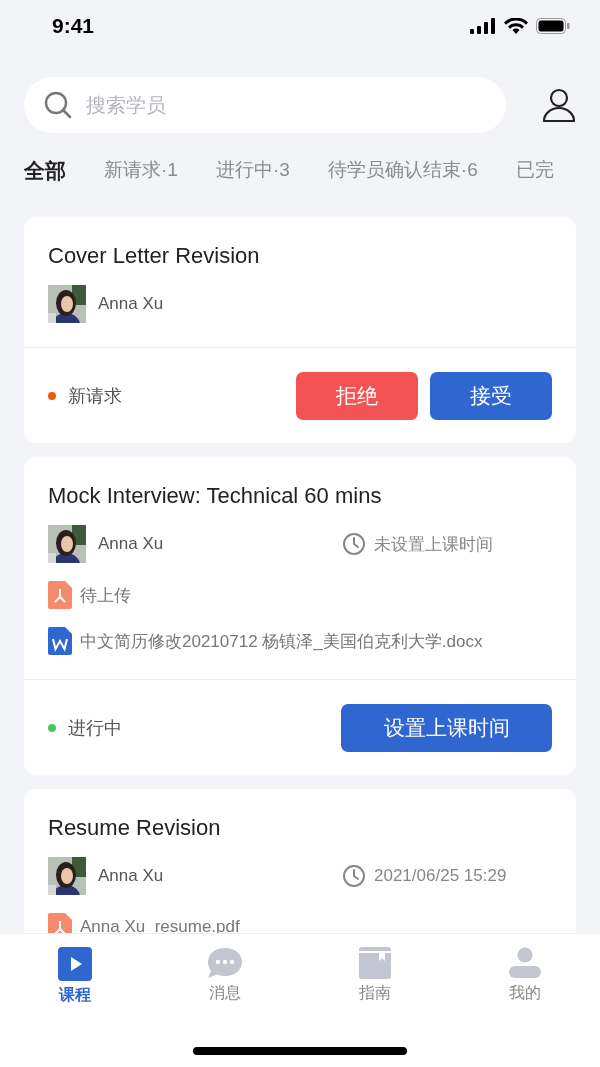 This screenshot has height=1067, width=600. I want to click on reject-button: 拒绝, so click(357, 395).